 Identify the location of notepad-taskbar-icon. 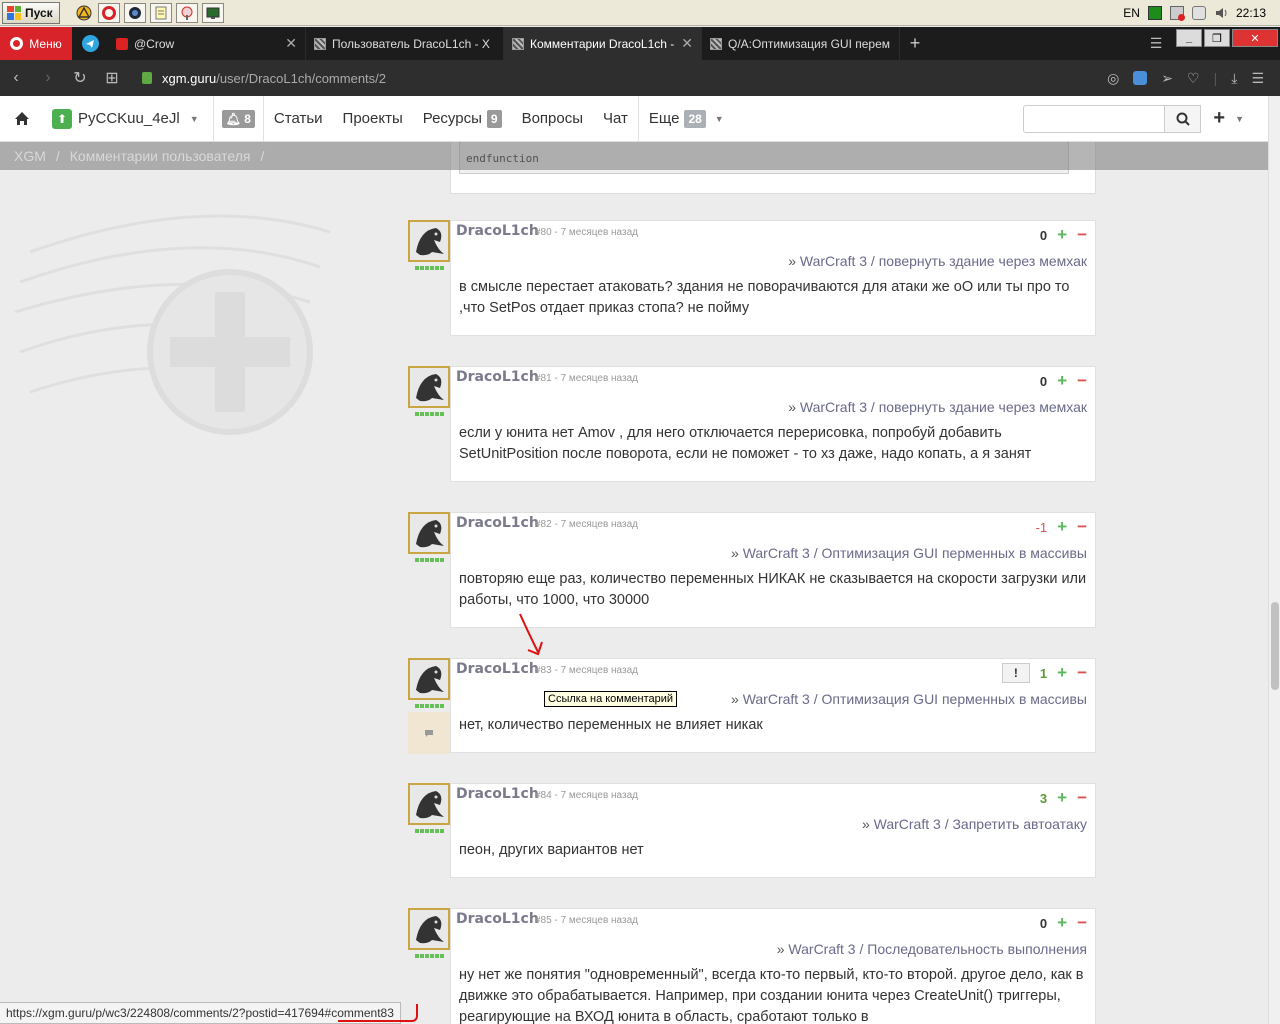
(160, 12).